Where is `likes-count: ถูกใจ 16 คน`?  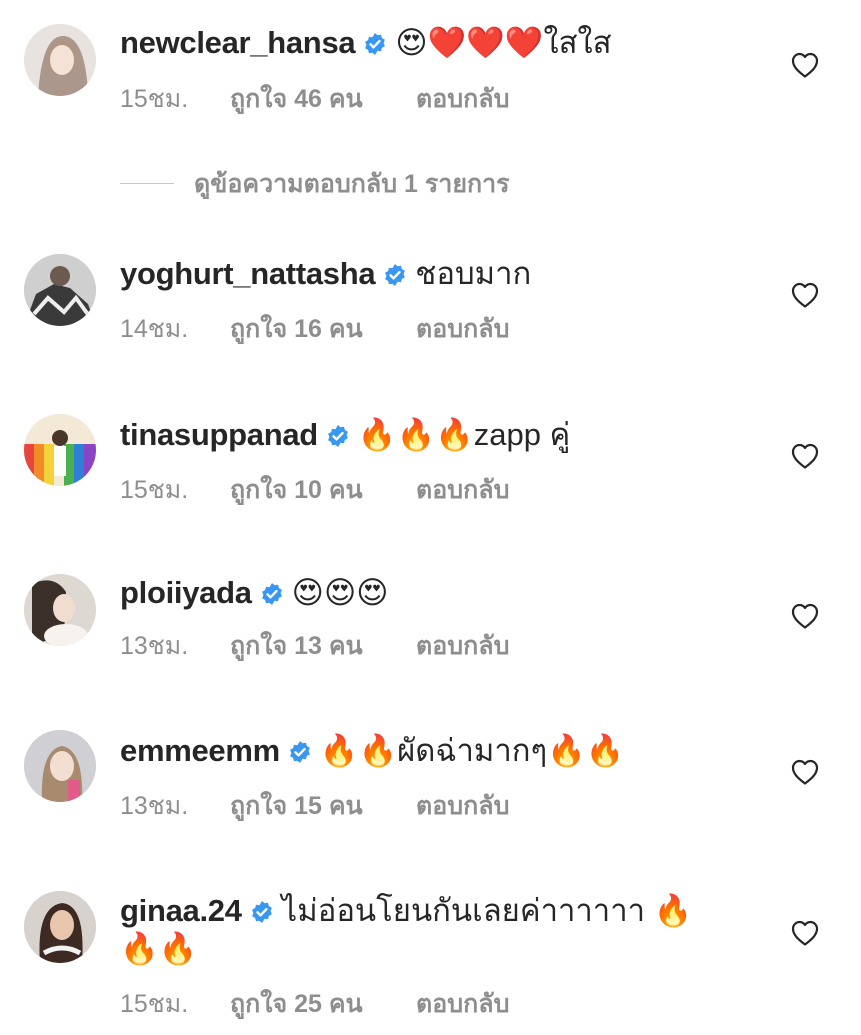
likes-count: ถูกใจ 16 คน is located at coordinates (323, 329).